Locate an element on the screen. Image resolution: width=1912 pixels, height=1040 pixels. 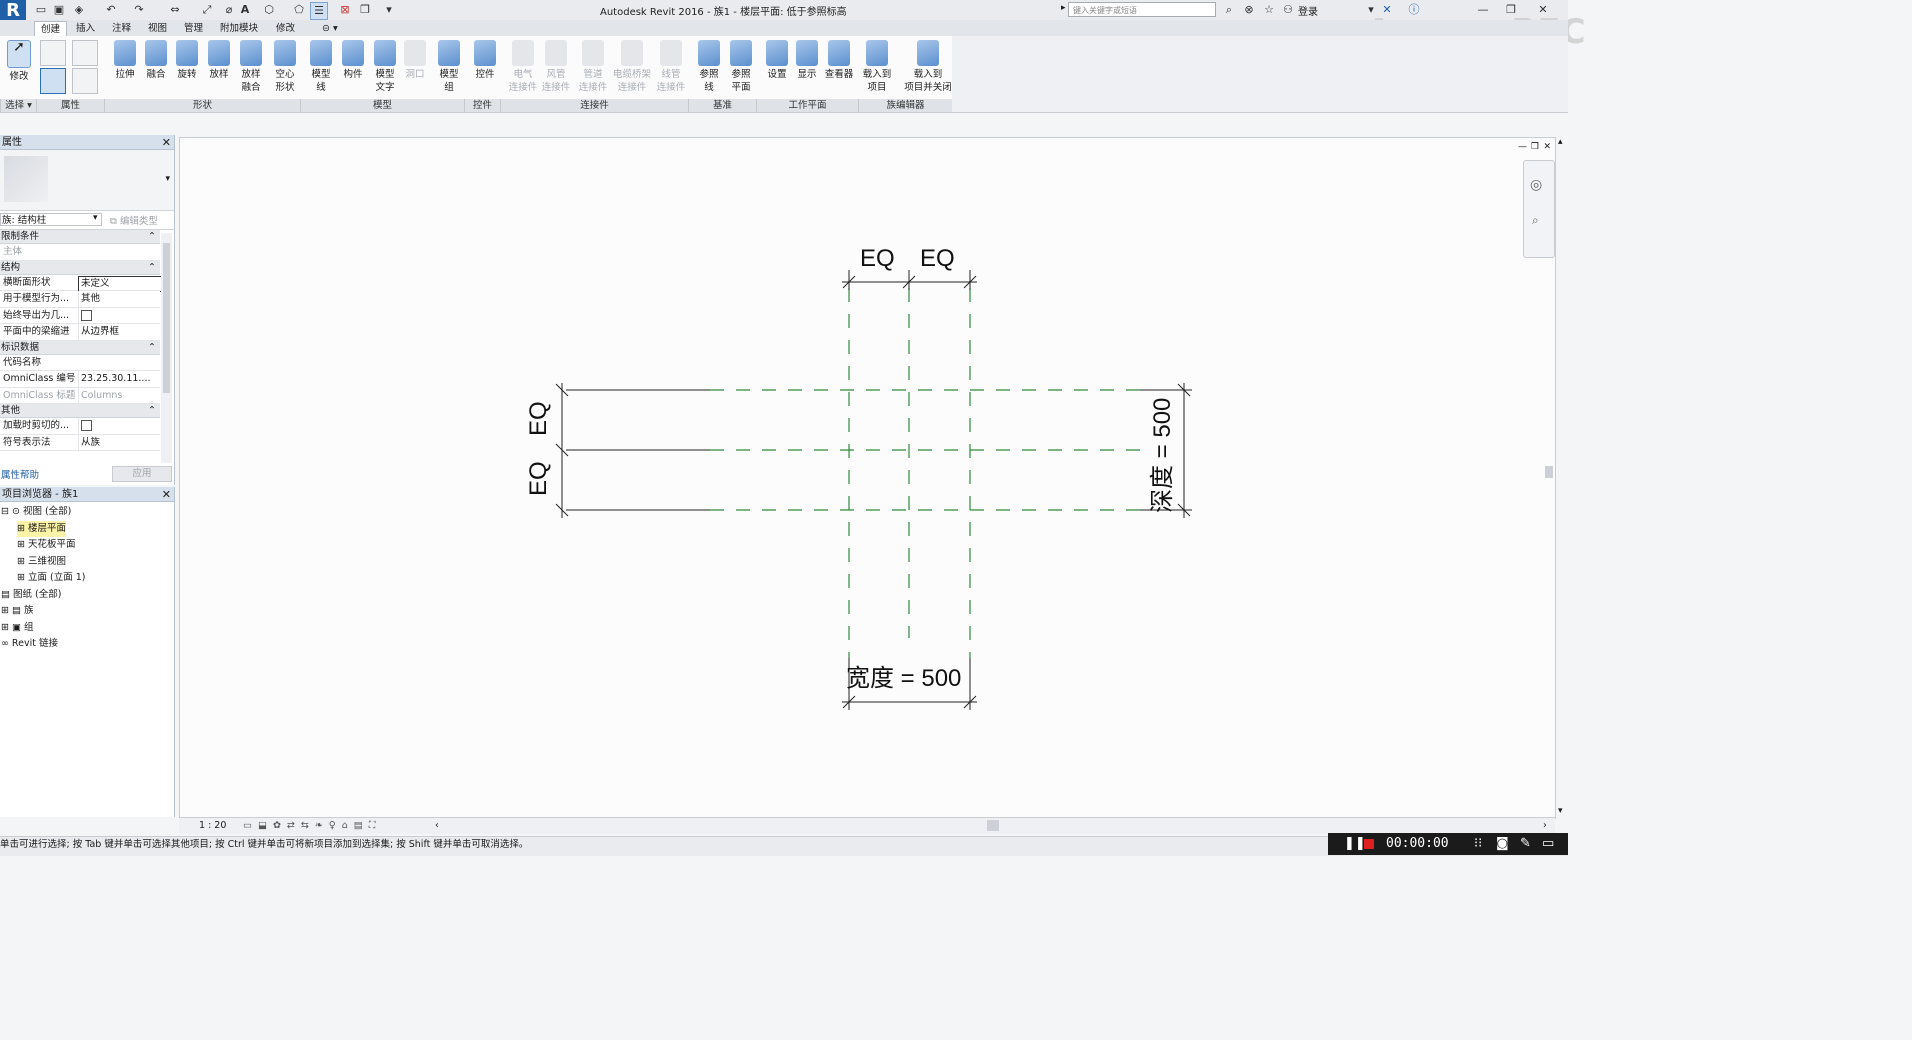
property-value: 其他 is located at coordinates (119, 299).